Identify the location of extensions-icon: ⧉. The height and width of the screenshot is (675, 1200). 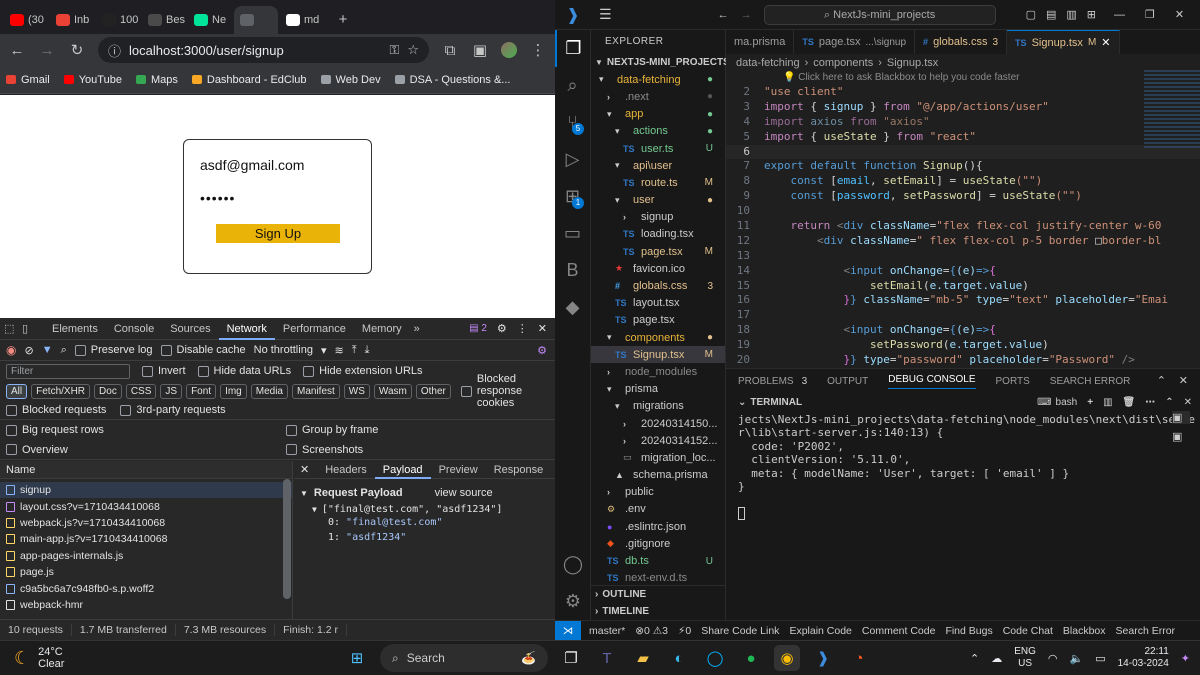
(450, 50).